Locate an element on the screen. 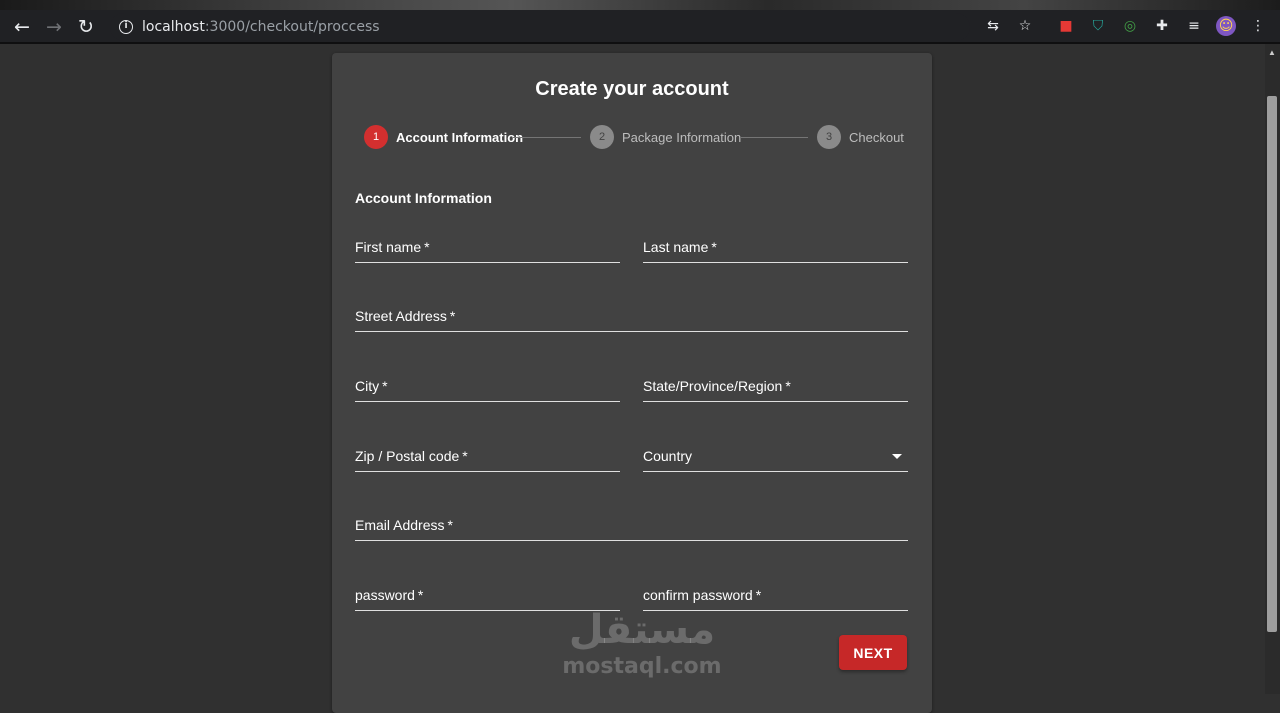 The image size is (1280, 713). watermark-arabic: مستقل is located at coordinates (642, 630).